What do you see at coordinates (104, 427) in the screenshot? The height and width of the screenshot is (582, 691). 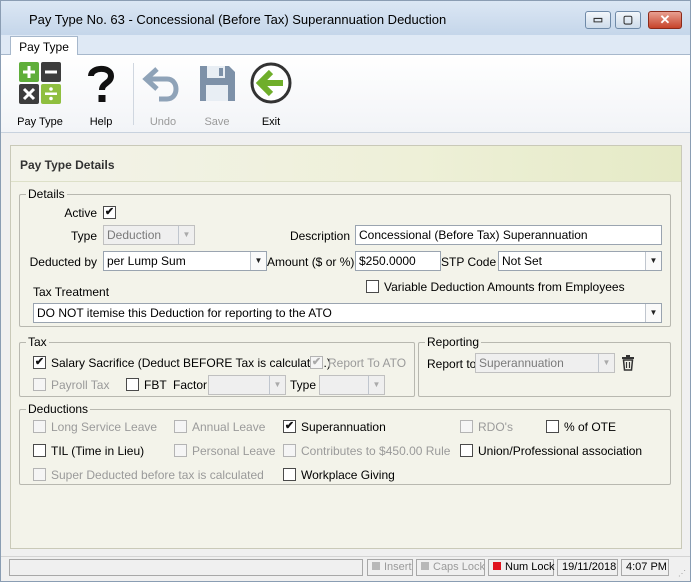 I see `long-service-leave-label: Long Service Leave` at bounding box center [104, 427].